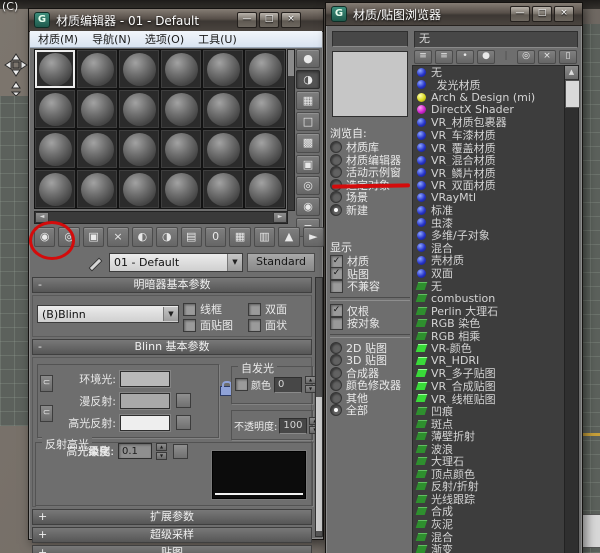 Image resolution: width=600 pixels, height=553 pixels. Describe the element at coordinates (370, 39) in the screenshot. I see `name-filter-field` at that location.